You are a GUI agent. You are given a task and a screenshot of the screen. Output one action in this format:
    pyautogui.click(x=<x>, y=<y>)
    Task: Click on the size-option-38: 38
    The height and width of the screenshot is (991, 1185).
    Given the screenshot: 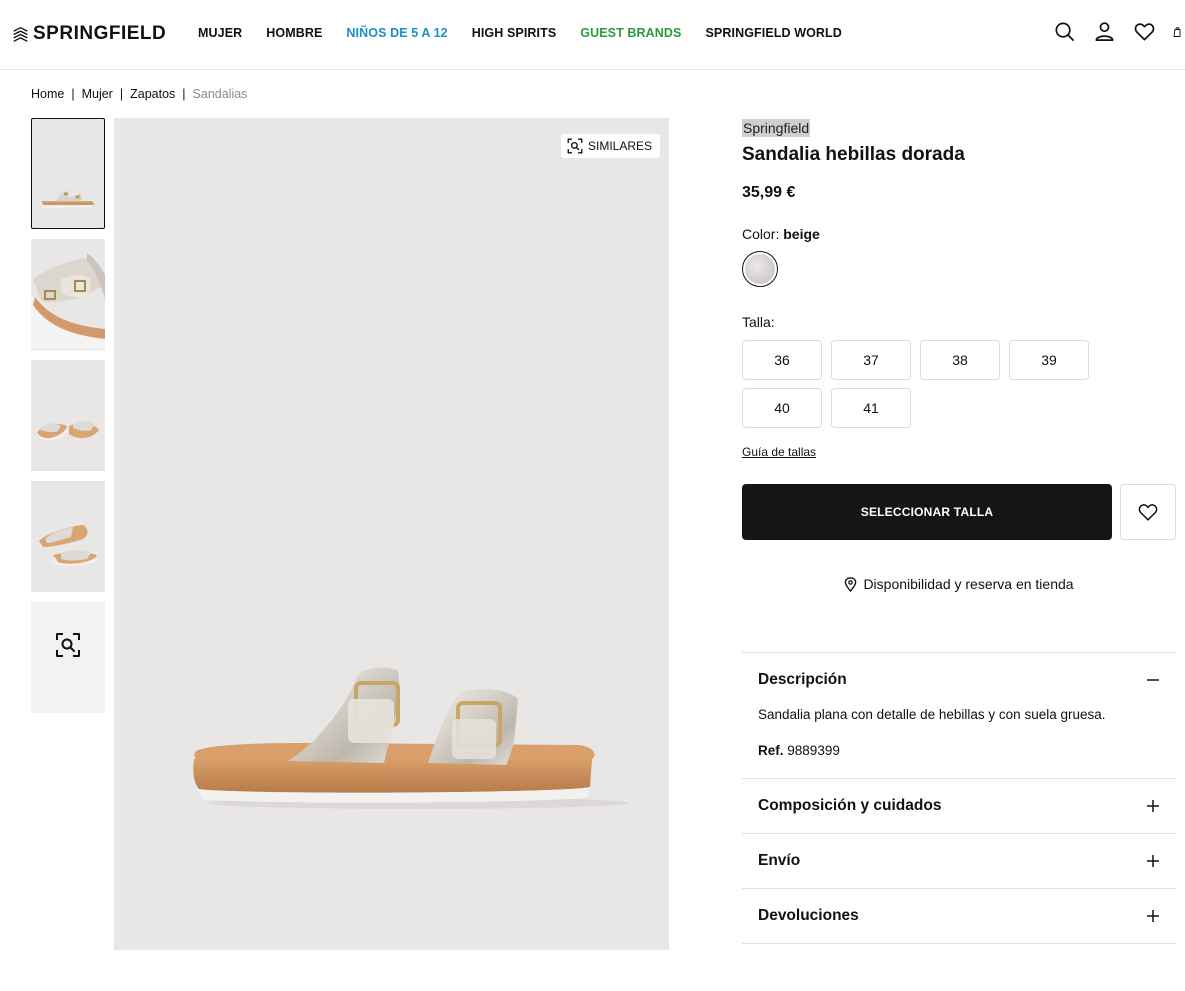 What is the action you would take?
    pyautogui.click(x=960, y=360)
    